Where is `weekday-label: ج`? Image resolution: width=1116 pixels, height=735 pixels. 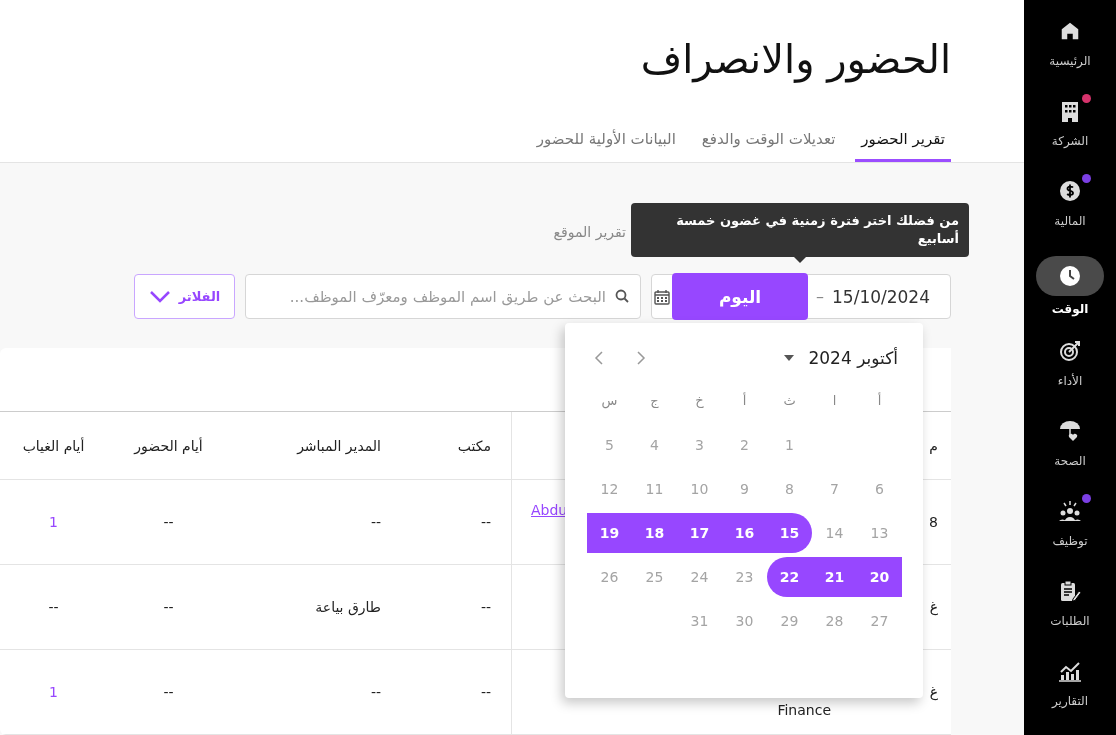 weekday-label: ج is located at coordinates (654, 401).